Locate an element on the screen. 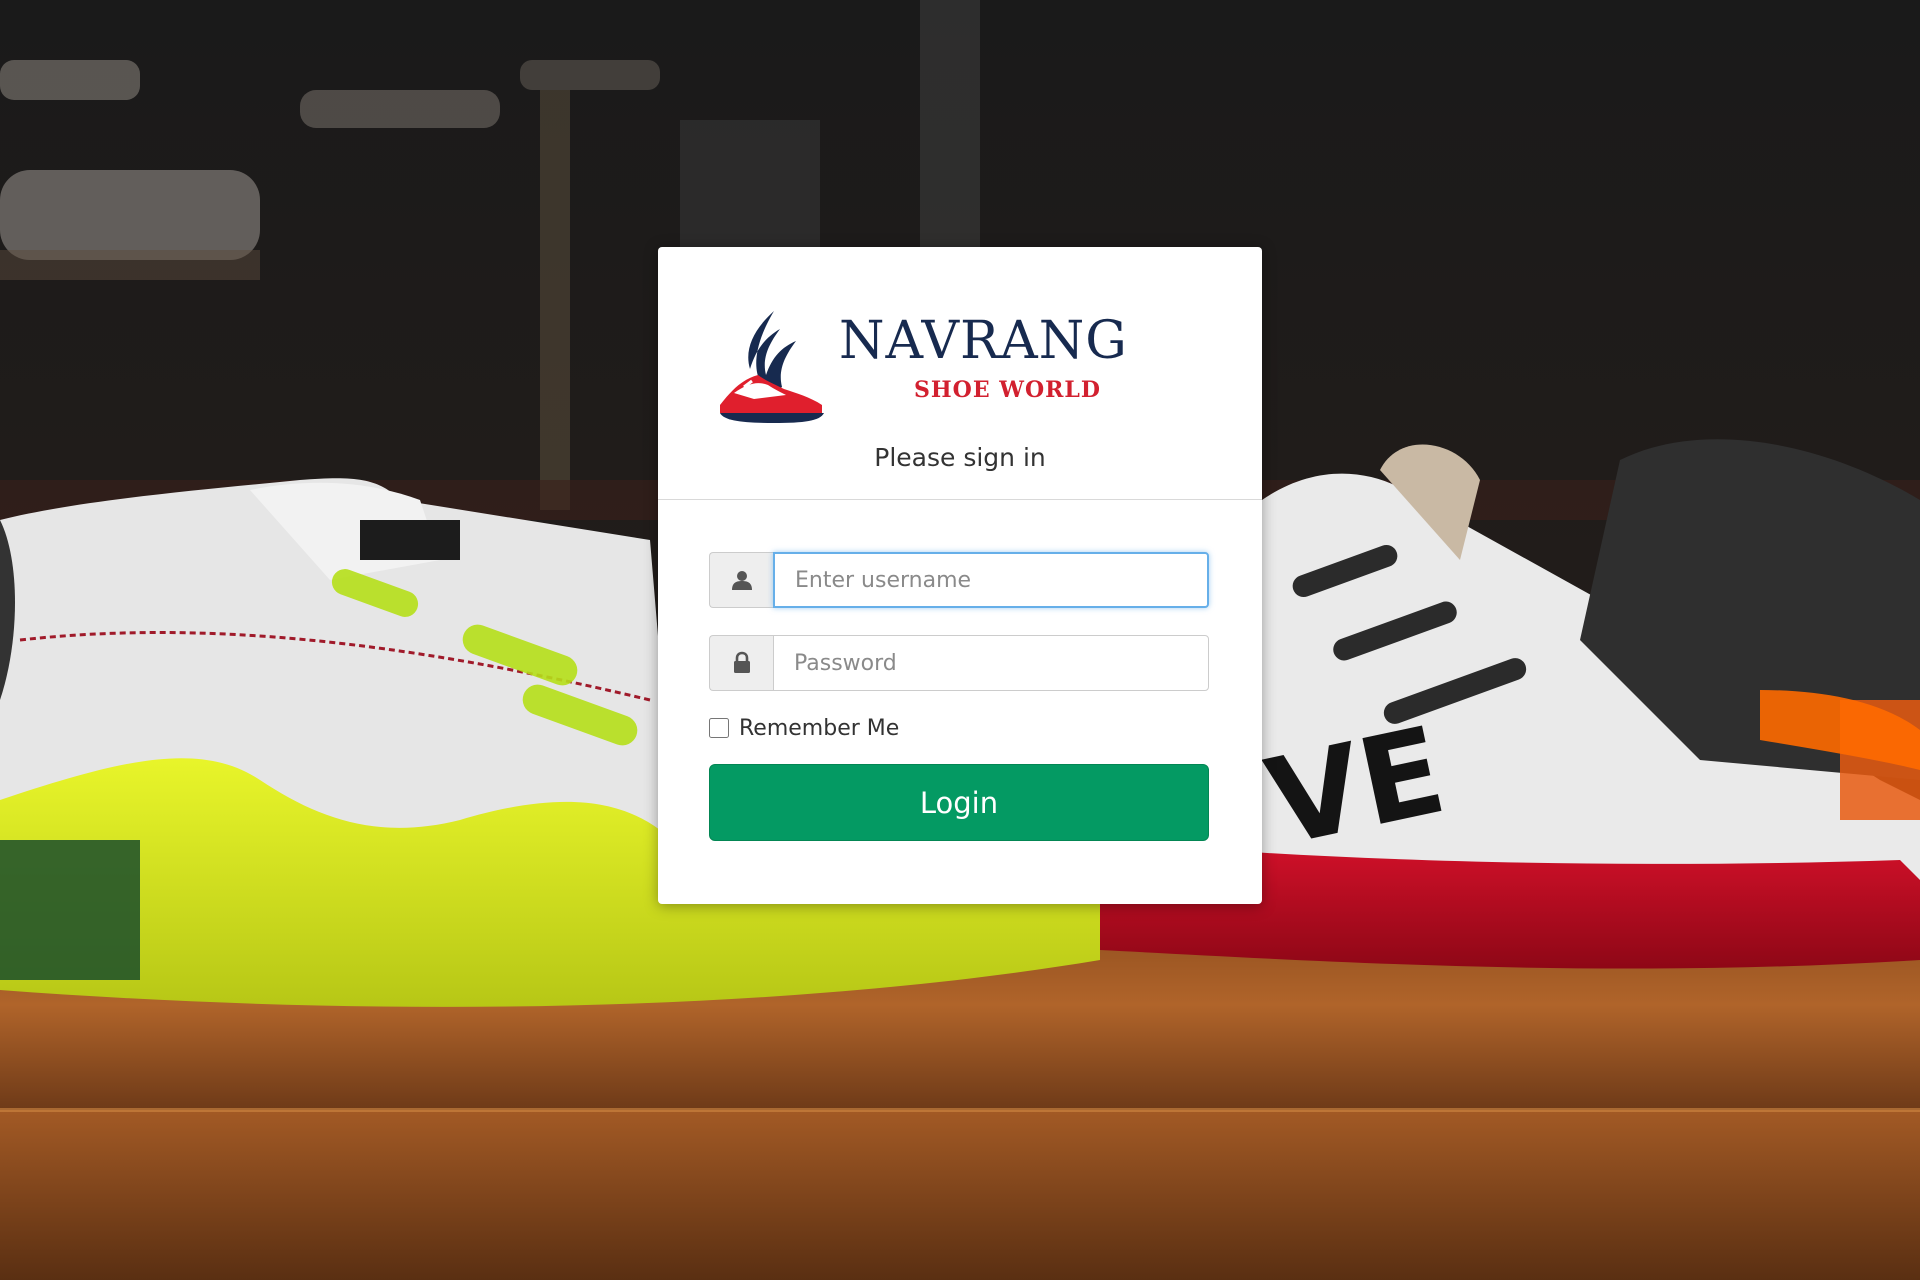 The width and height of the screenshot is (1920, 1280). login-button: Login is located at coordinates (959, 802).